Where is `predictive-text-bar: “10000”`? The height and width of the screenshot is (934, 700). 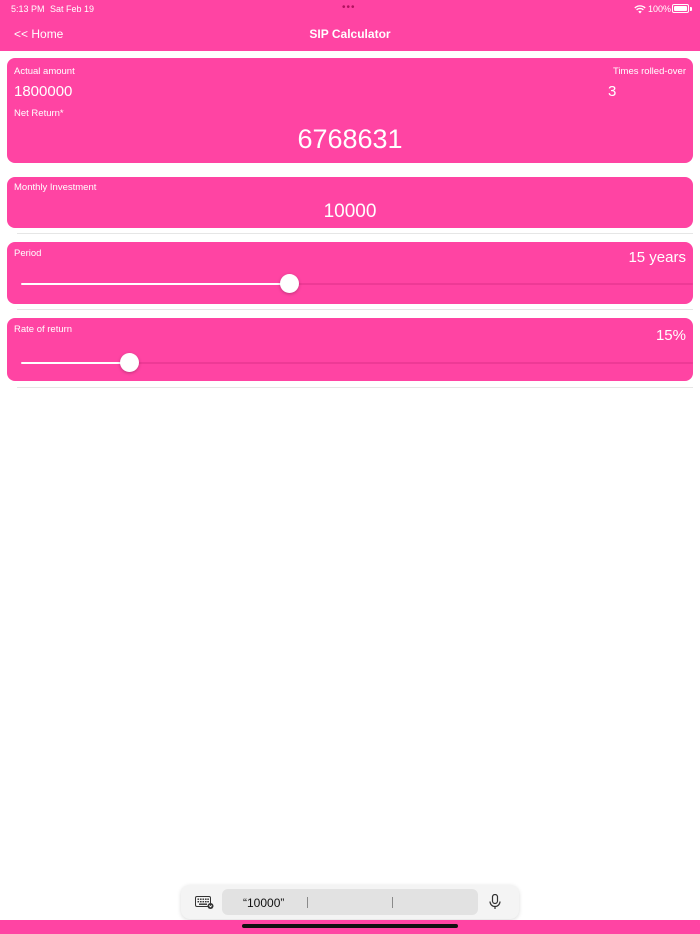
predictive-text-bar: “10000” is located at coordinates (350, 902).